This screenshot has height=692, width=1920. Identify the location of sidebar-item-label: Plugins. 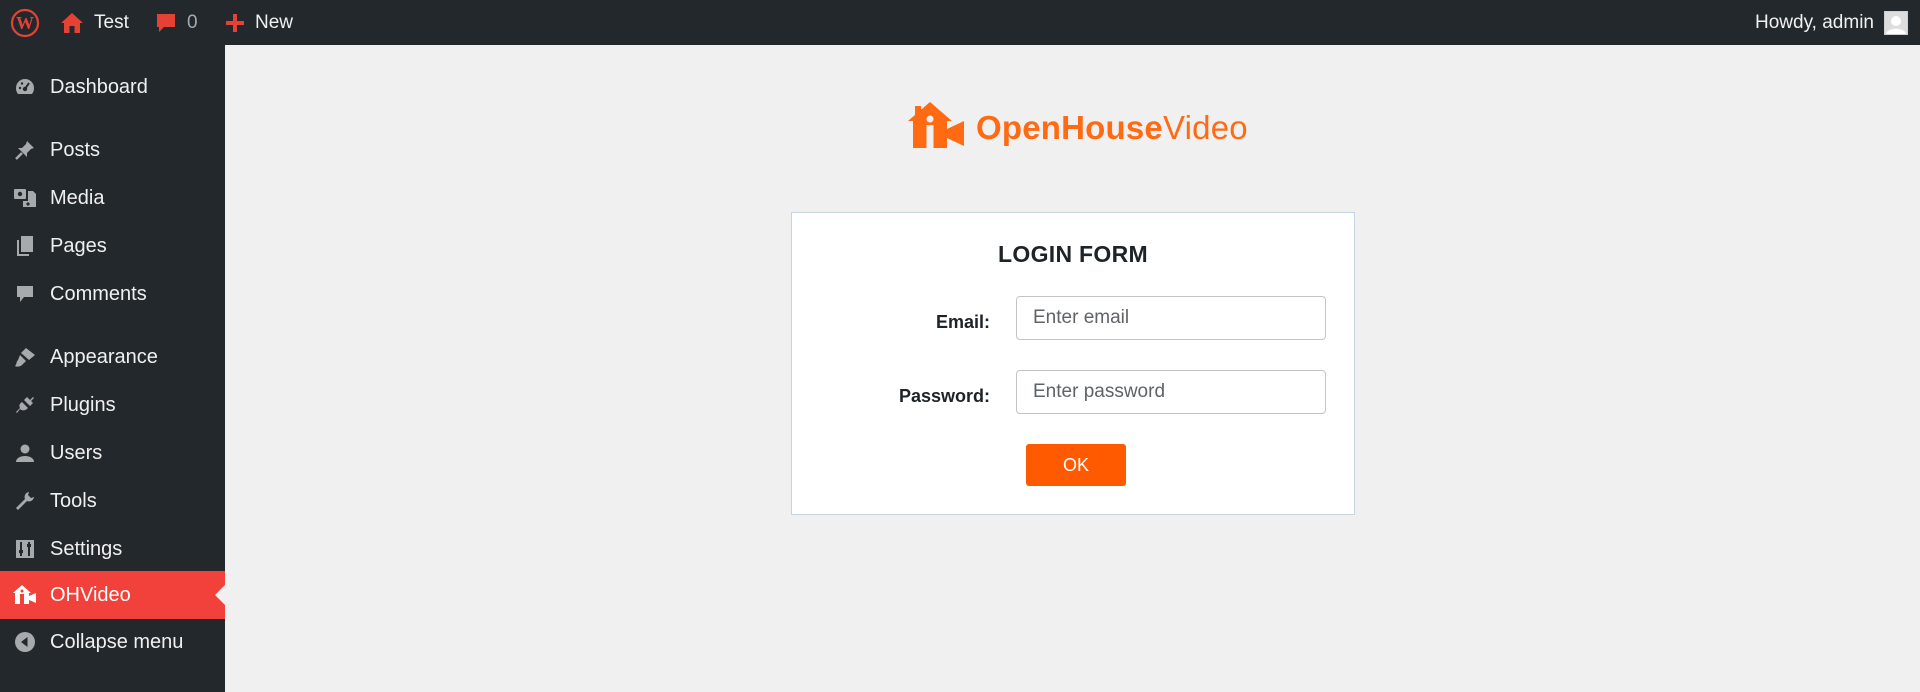
(83, 404).